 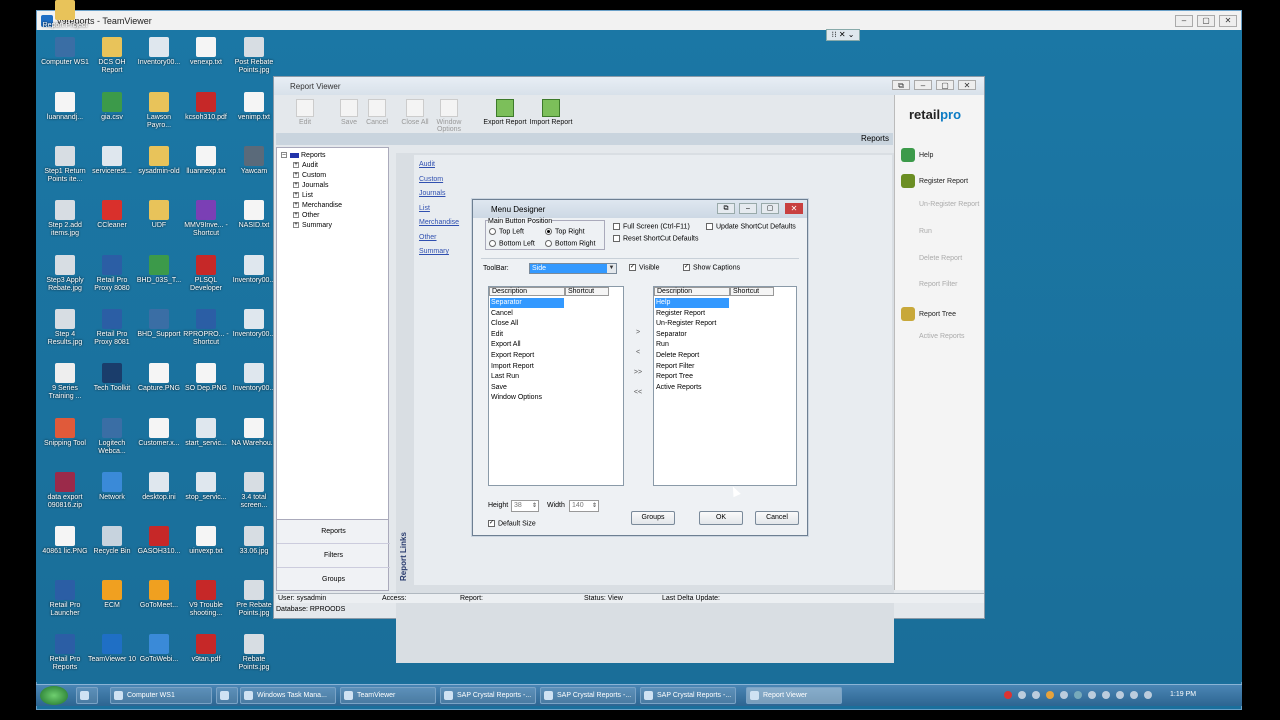 I want to click on menu-designer-titlebar: Menu Designer ⧉ – ▢ ✕, so click(x=640, y=209).